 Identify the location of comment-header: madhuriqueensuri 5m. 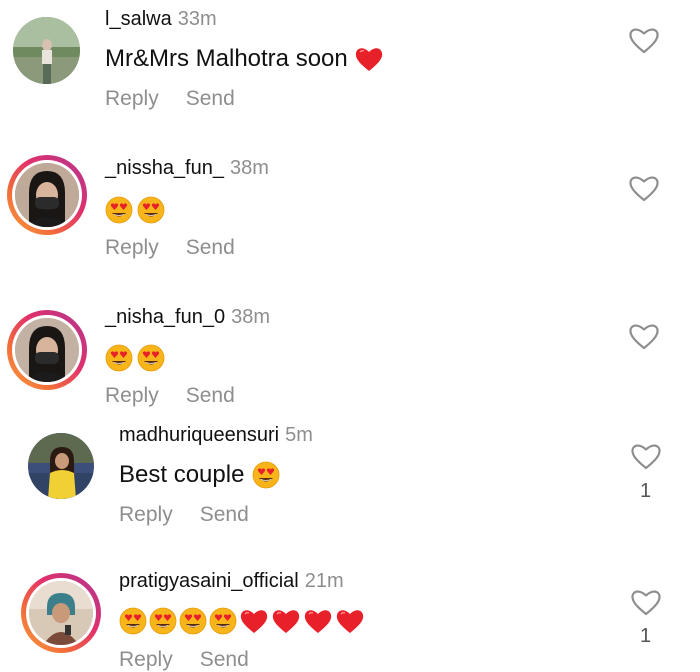
(216, 435).